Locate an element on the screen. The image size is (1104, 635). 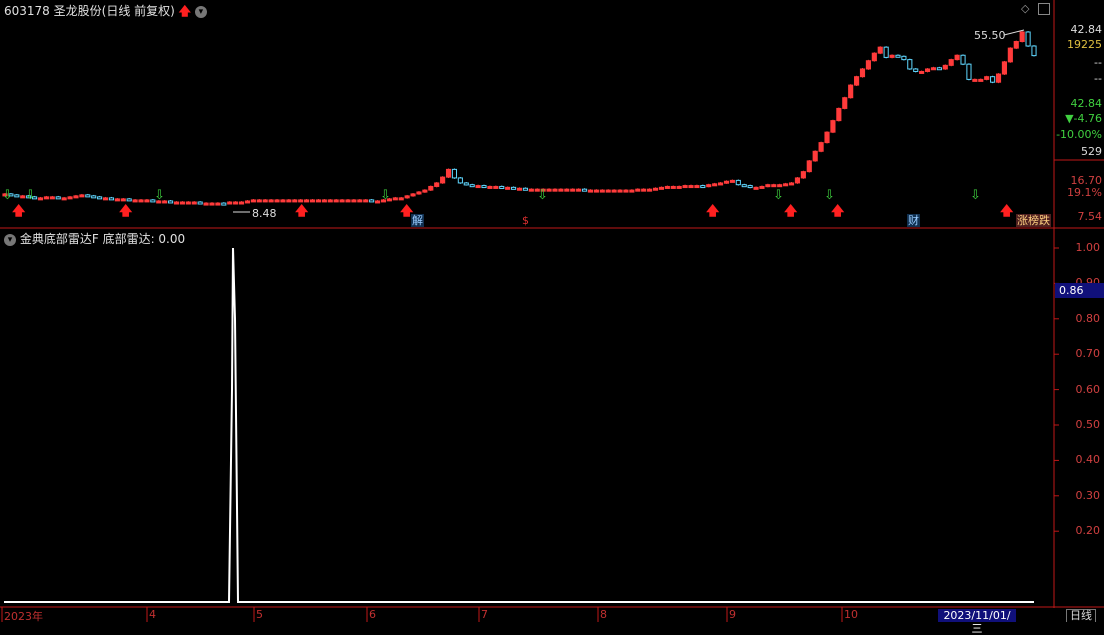
period-tab: 日线 is located at coordinates (1081, 615).